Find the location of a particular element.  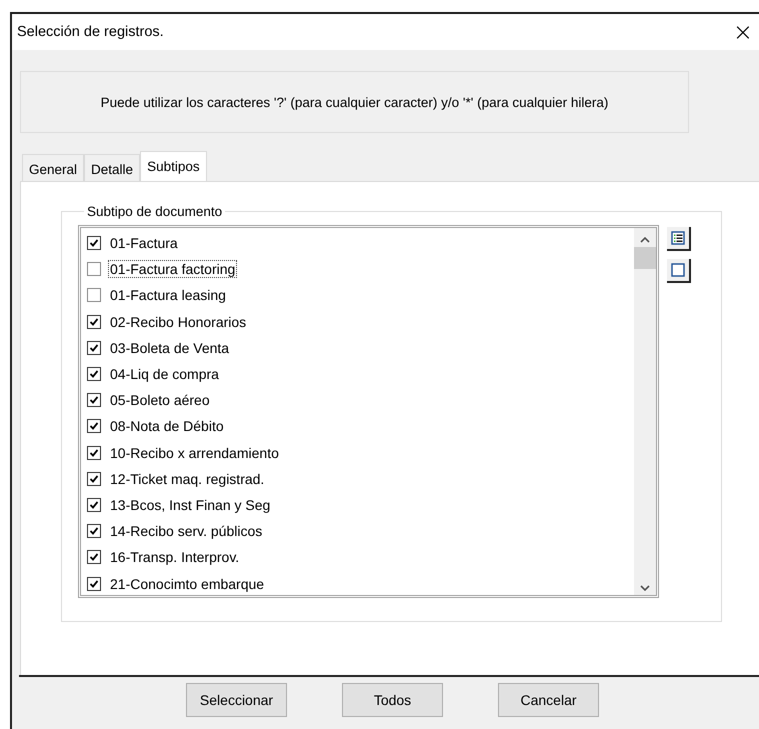

item-label: 04-Liq de compra is located at coordinates (164, 374).